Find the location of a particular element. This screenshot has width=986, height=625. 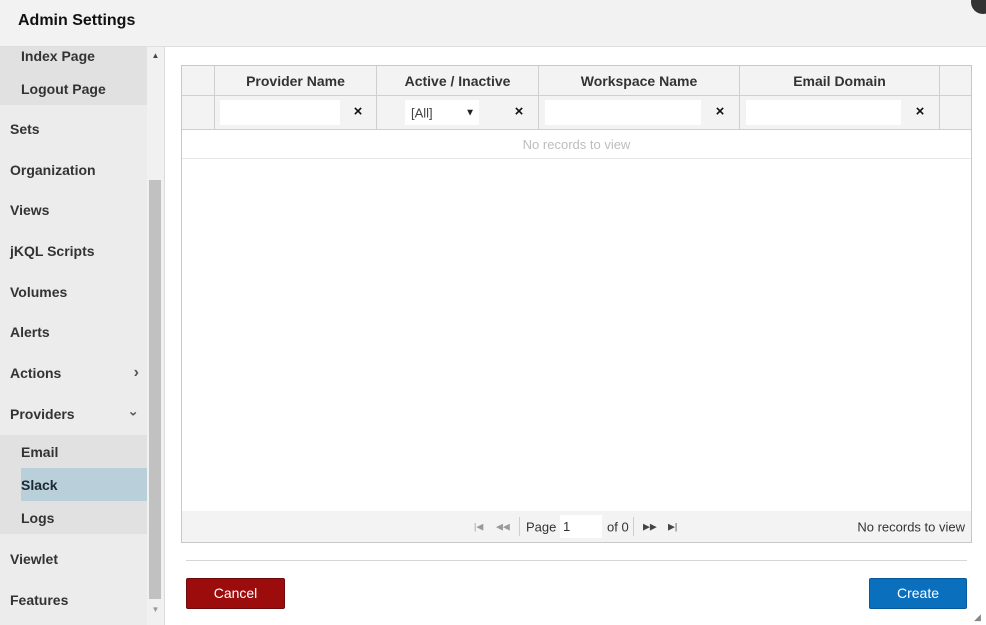

filter-cell-active-inactive: [All] ▼ × is located at coordinates (458, 112).